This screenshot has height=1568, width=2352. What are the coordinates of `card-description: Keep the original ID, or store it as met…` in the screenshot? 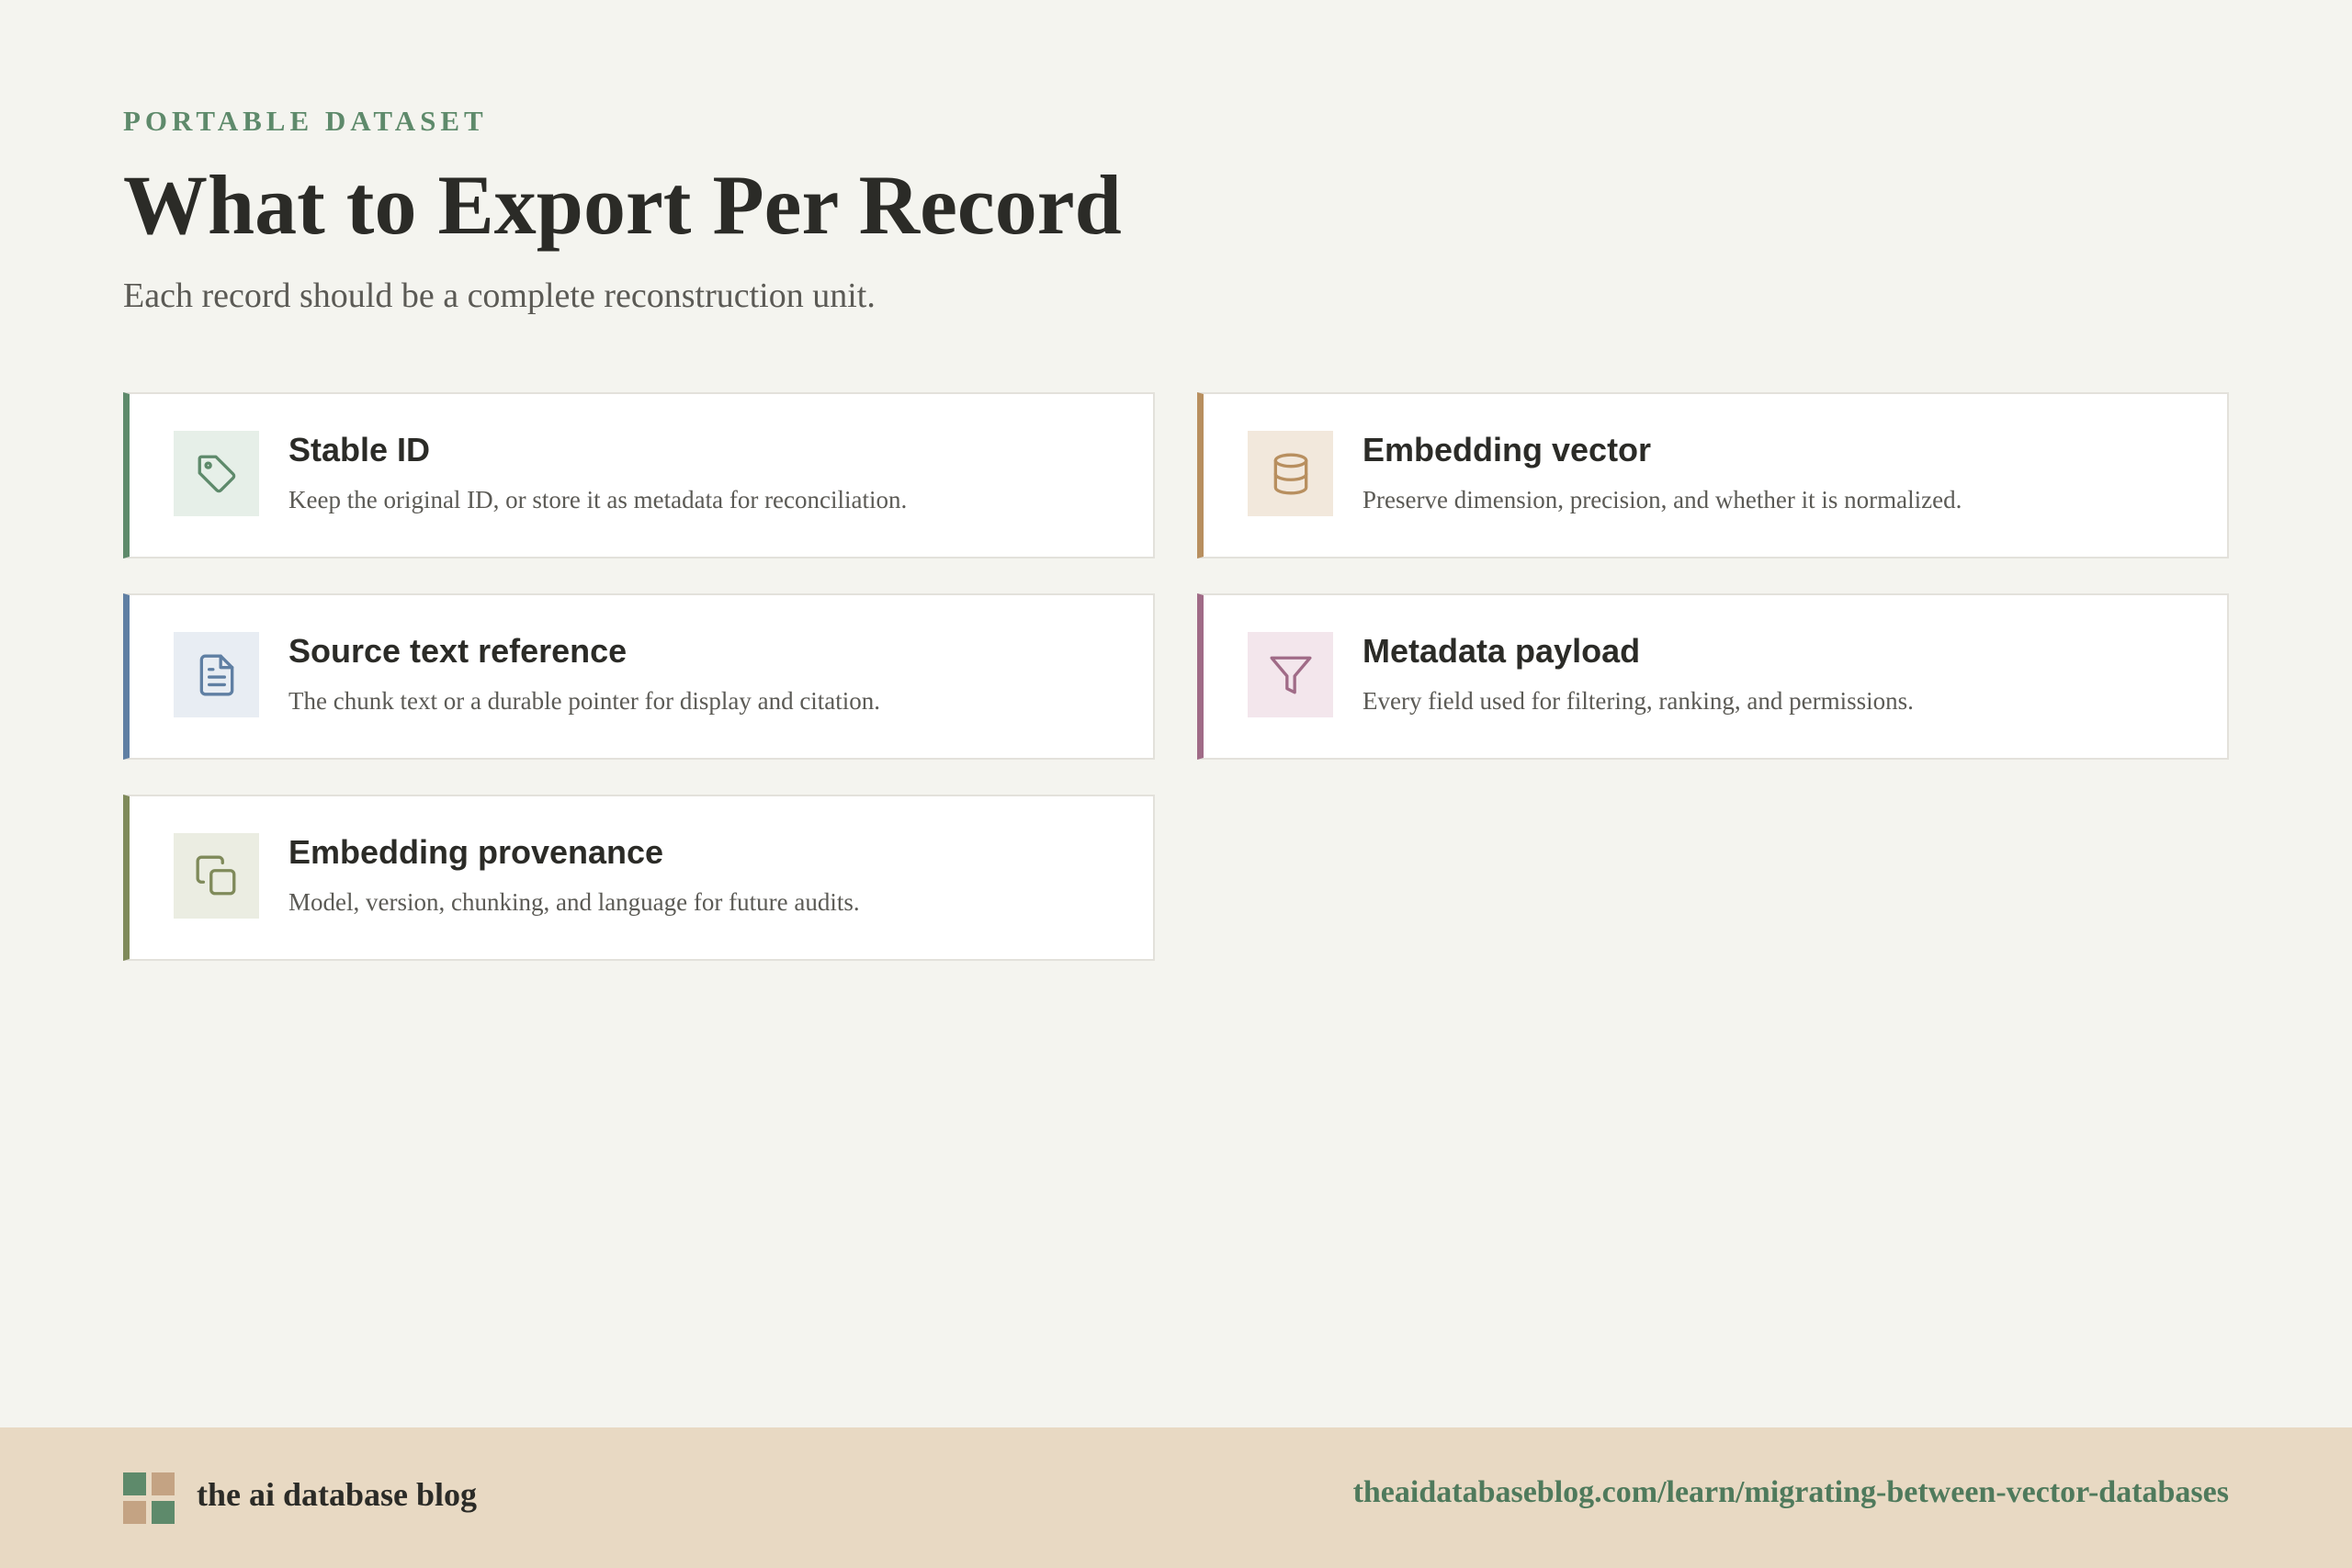 It's located at (598, 500).